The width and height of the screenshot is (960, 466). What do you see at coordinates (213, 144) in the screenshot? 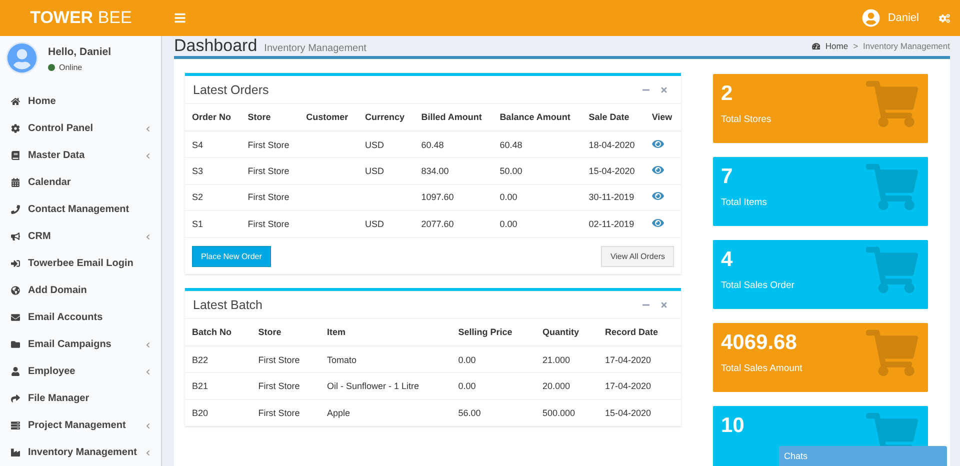
I see `table-cell: S4` at bounding box center [213, 144].